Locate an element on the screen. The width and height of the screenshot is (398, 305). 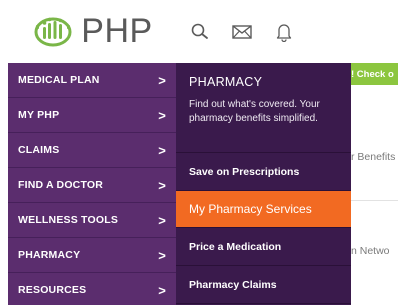
divider is located at coordinates (374, 200).